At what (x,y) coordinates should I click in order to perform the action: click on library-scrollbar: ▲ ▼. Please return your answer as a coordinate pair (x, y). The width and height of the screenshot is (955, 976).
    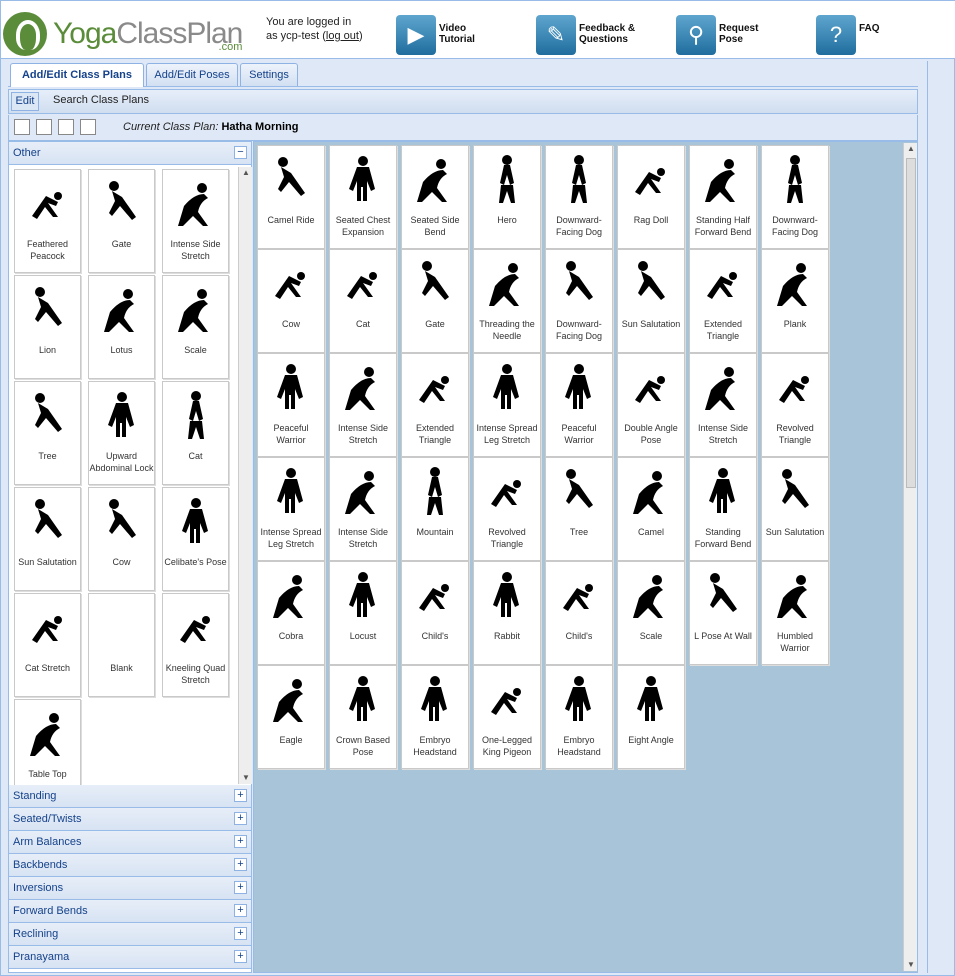
    Looking at the image, I should click on (245, 475).